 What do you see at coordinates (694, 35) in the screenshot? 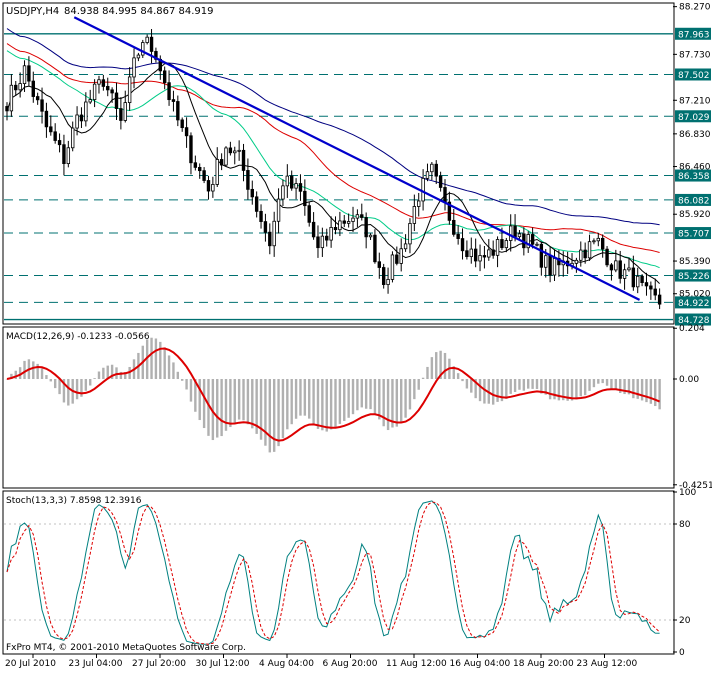
I see `level-label: 87.963` at bounding box center [694, 35].